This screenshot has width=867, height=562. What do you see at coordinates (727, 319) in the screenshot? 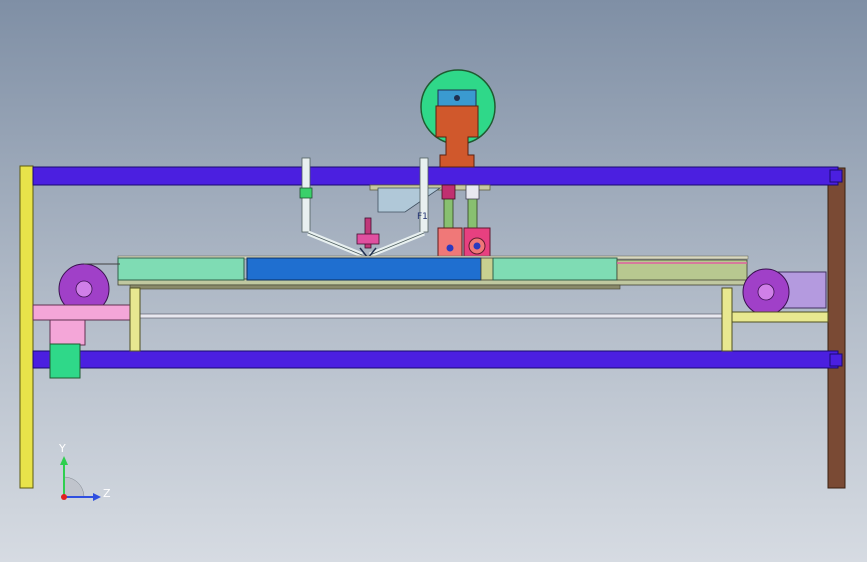
I see `support-post-right` at bounding box center [727, 319].